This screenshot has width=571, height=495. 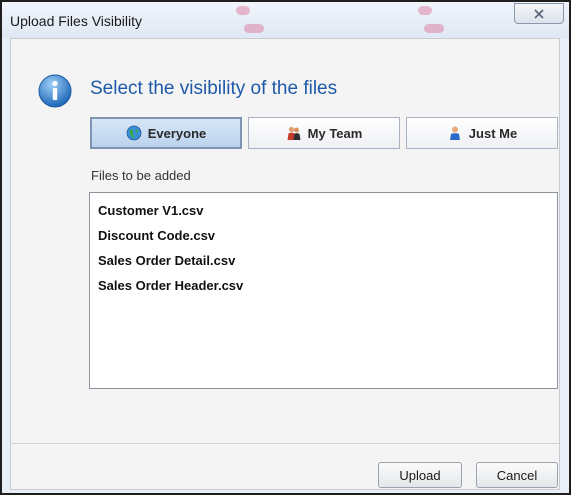 I want to click on visibility-option-label: Just Me, so click(x=493, y=133).